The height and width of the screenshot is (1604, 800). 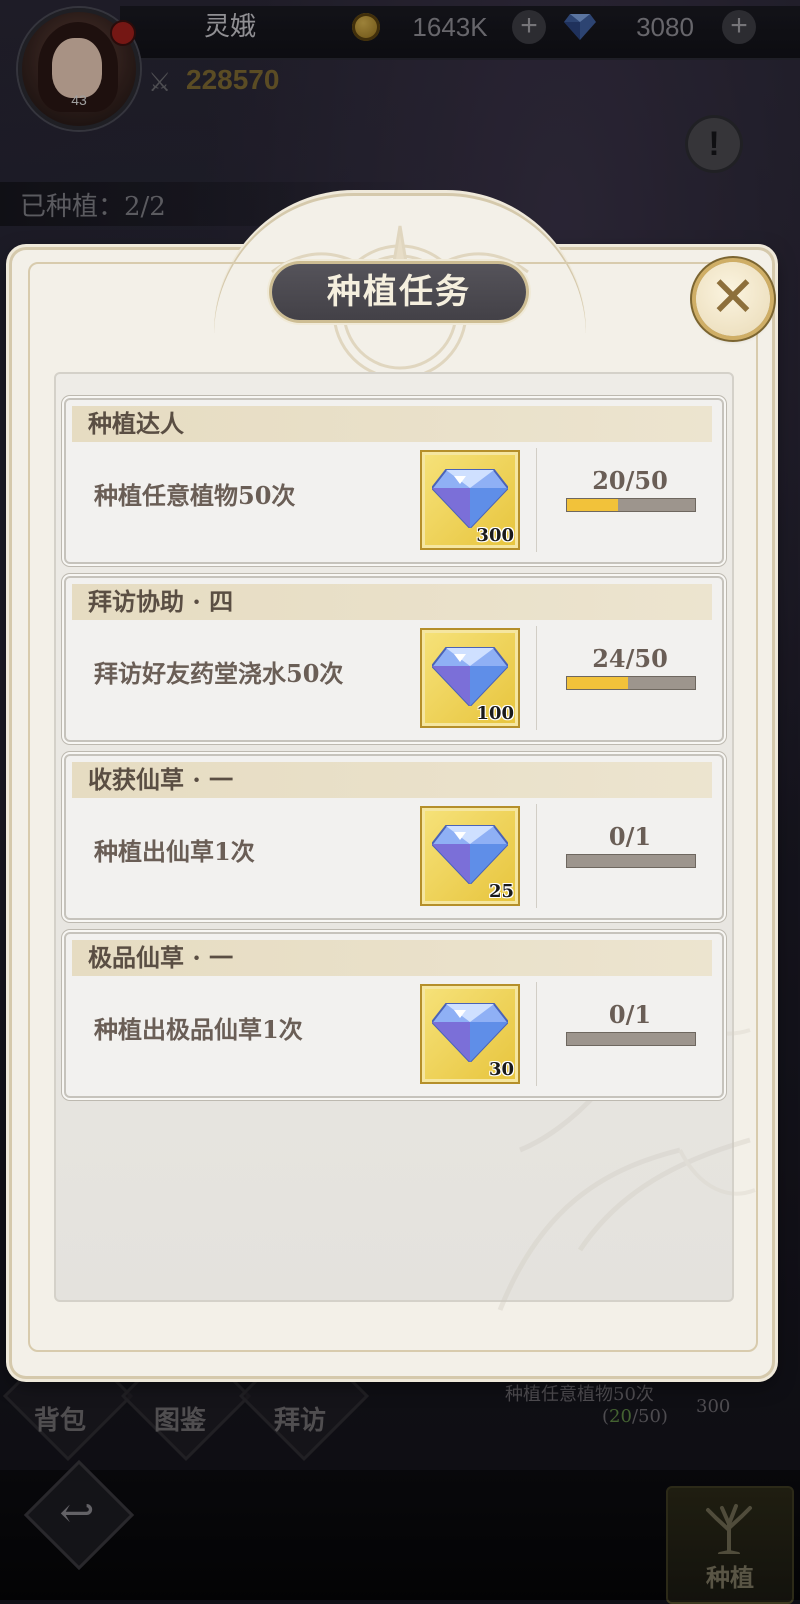 What do you see at coordinates (495, 535) in the screenshot?
I see `reward-quantity: 300` at bounding box center [495, 535].